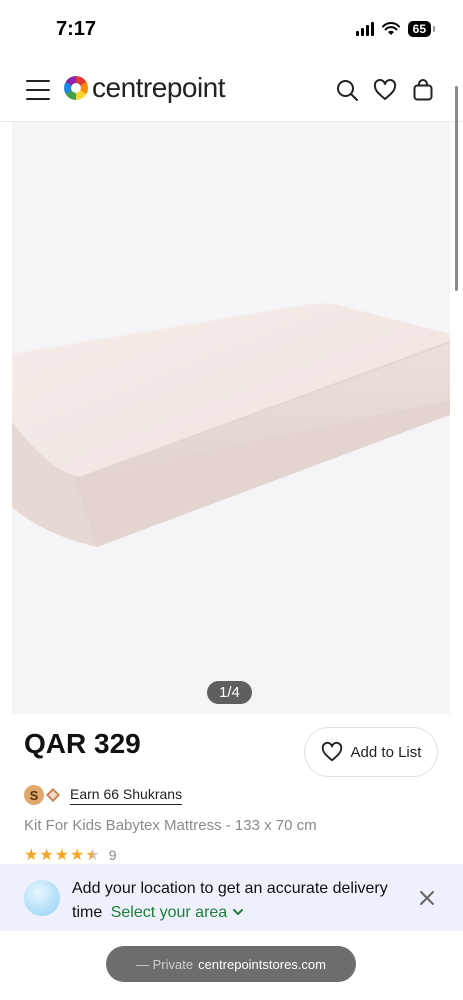 The height and width of the screenshot is (1000, 463). I want to click on shukran-diamond-icon, so click(53, 795).